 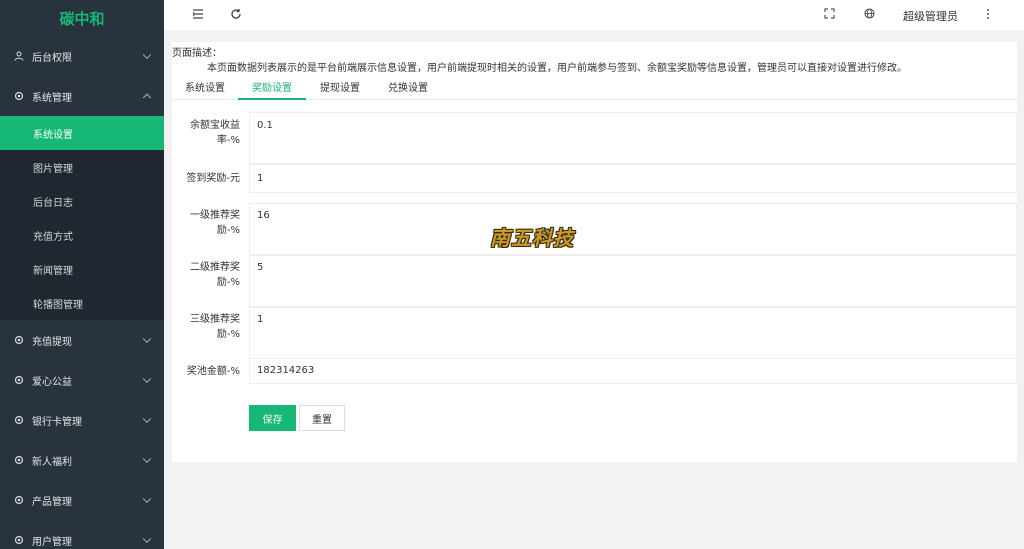 I want to click on tab-system-settings: 系统设置, so click(x=205, y=86).